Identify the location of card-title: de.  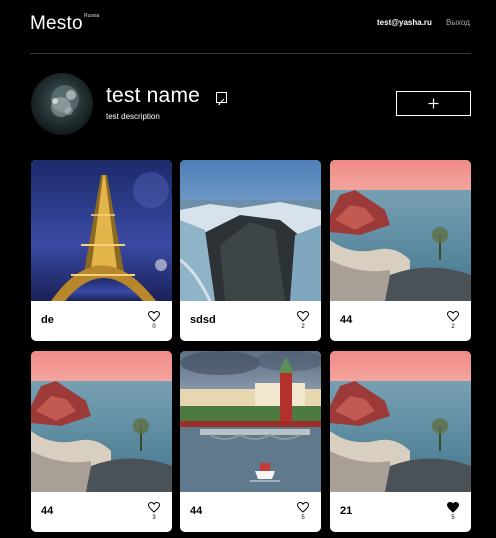
(47, 320).